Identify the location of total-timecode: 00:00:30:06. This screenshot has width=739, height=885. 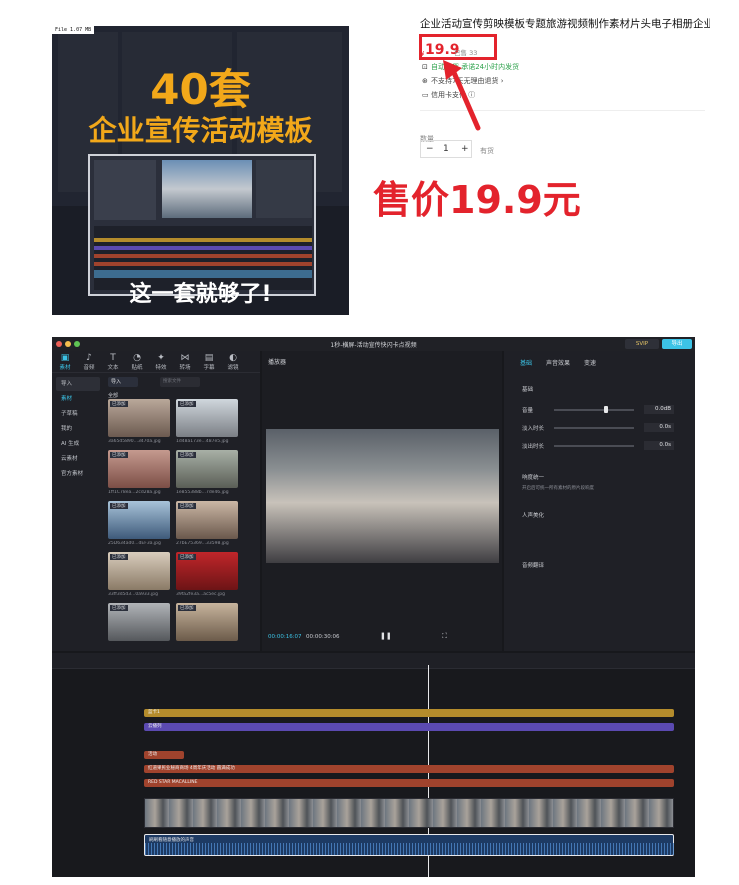
(323, 637).